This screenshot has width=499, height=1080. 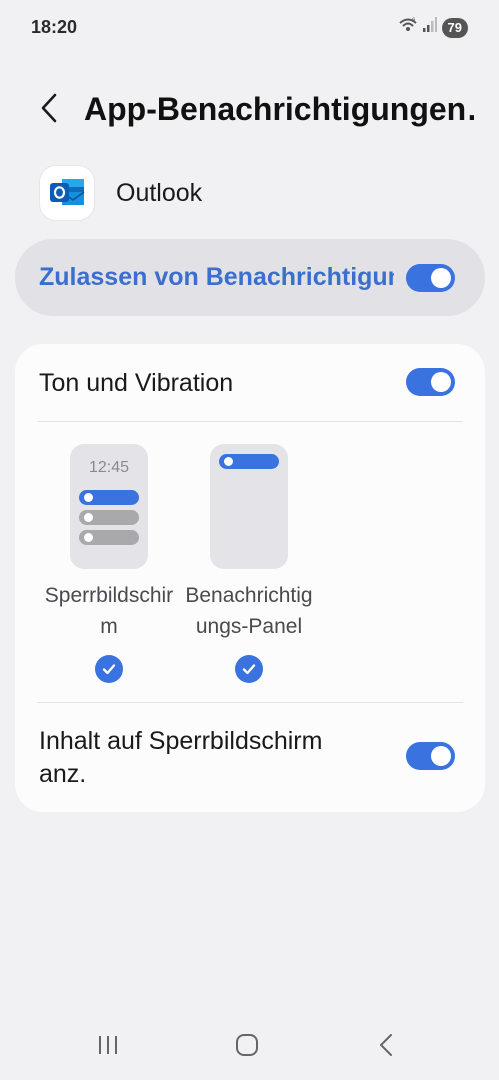 I want to click on home-icon, so click(x=247, y=1047).